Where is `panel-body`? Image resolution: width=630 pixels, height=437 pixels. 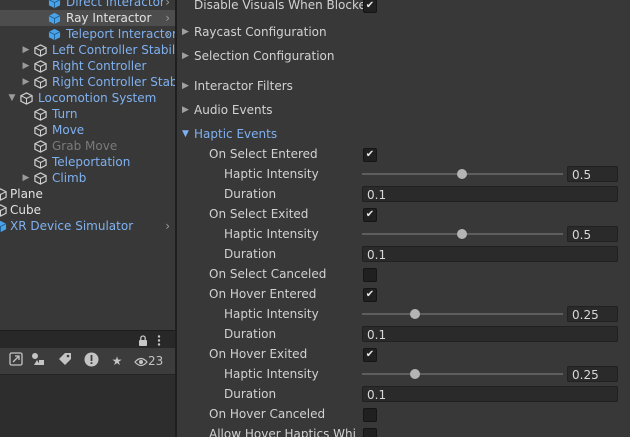
panel-body is located at coordinates (87, 406).